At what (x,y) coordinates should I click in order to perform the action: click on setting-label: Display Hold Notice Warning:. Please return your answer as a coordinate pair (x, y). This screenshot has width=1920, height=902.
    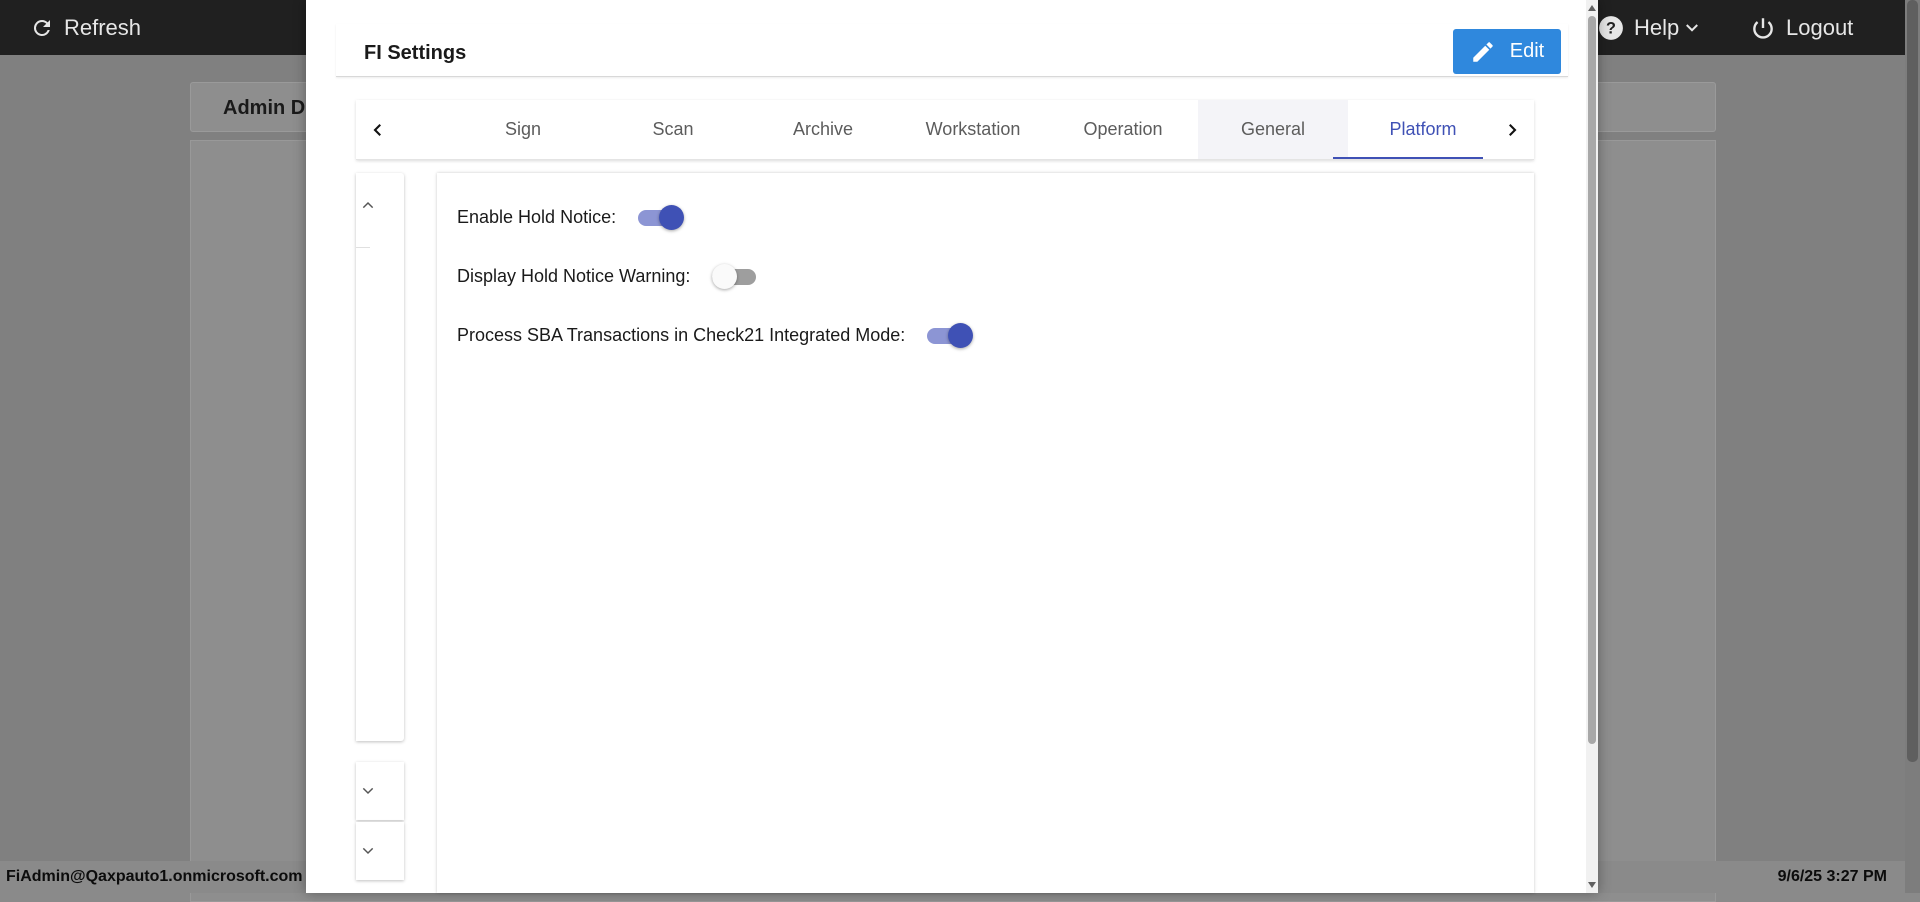
    Looking at the image, I should click on (574, 275).